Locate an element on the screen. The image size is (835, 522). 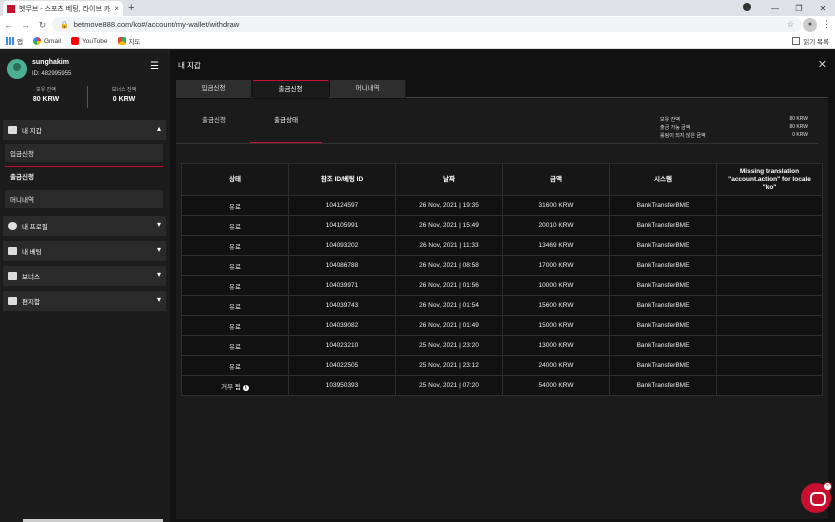
sidebar-item-withdraw: 출금신청 is located at coordinates (84, 176).